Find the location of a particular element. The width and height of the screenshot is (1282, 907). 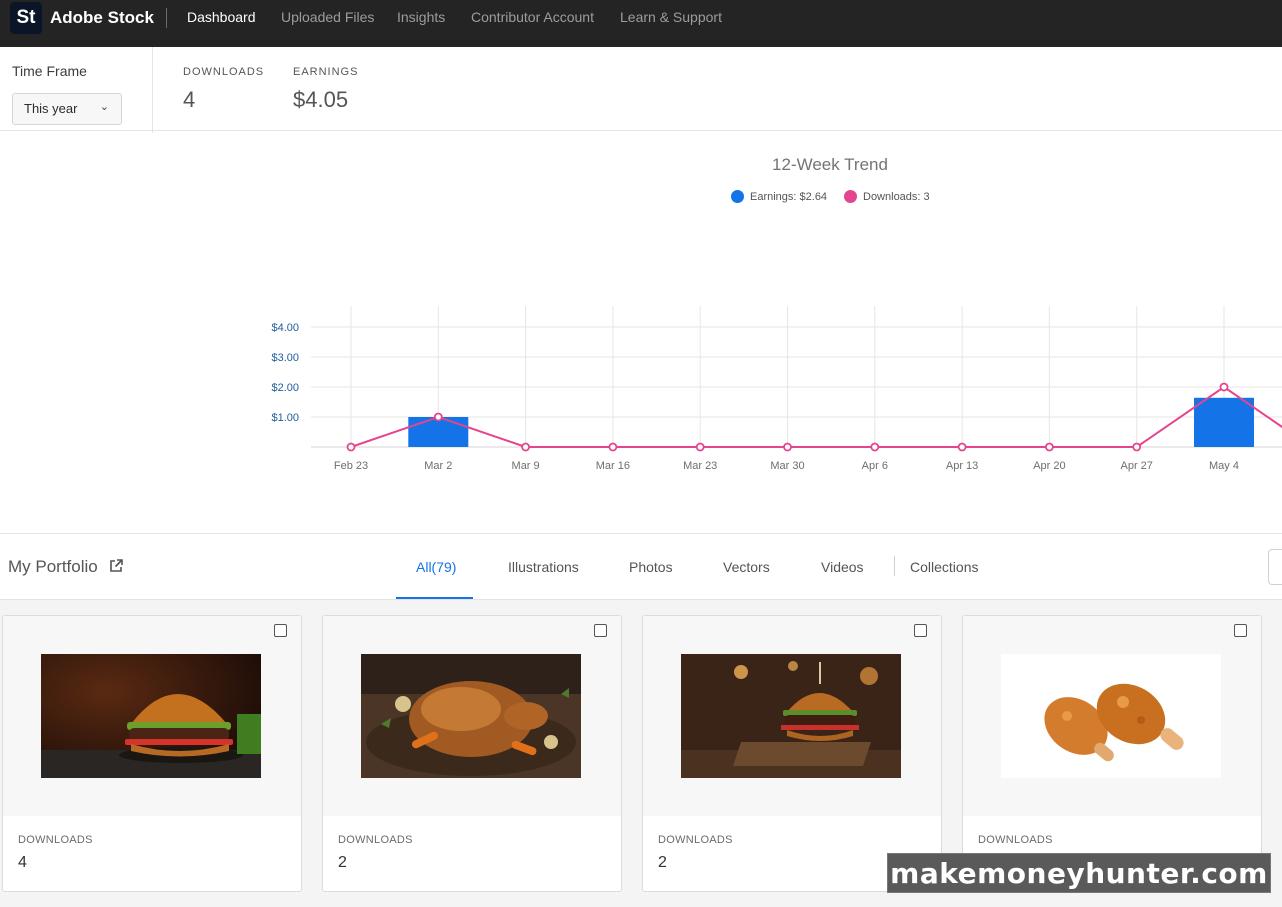

earnings-stat-label: EARNINGS is located at coordinates (326, 72).